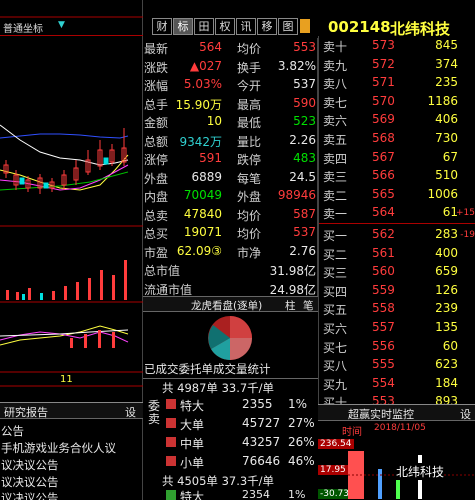 The image size is (475, 500). I want to click on tab-research-report: 研究报告, so click(26, 412).